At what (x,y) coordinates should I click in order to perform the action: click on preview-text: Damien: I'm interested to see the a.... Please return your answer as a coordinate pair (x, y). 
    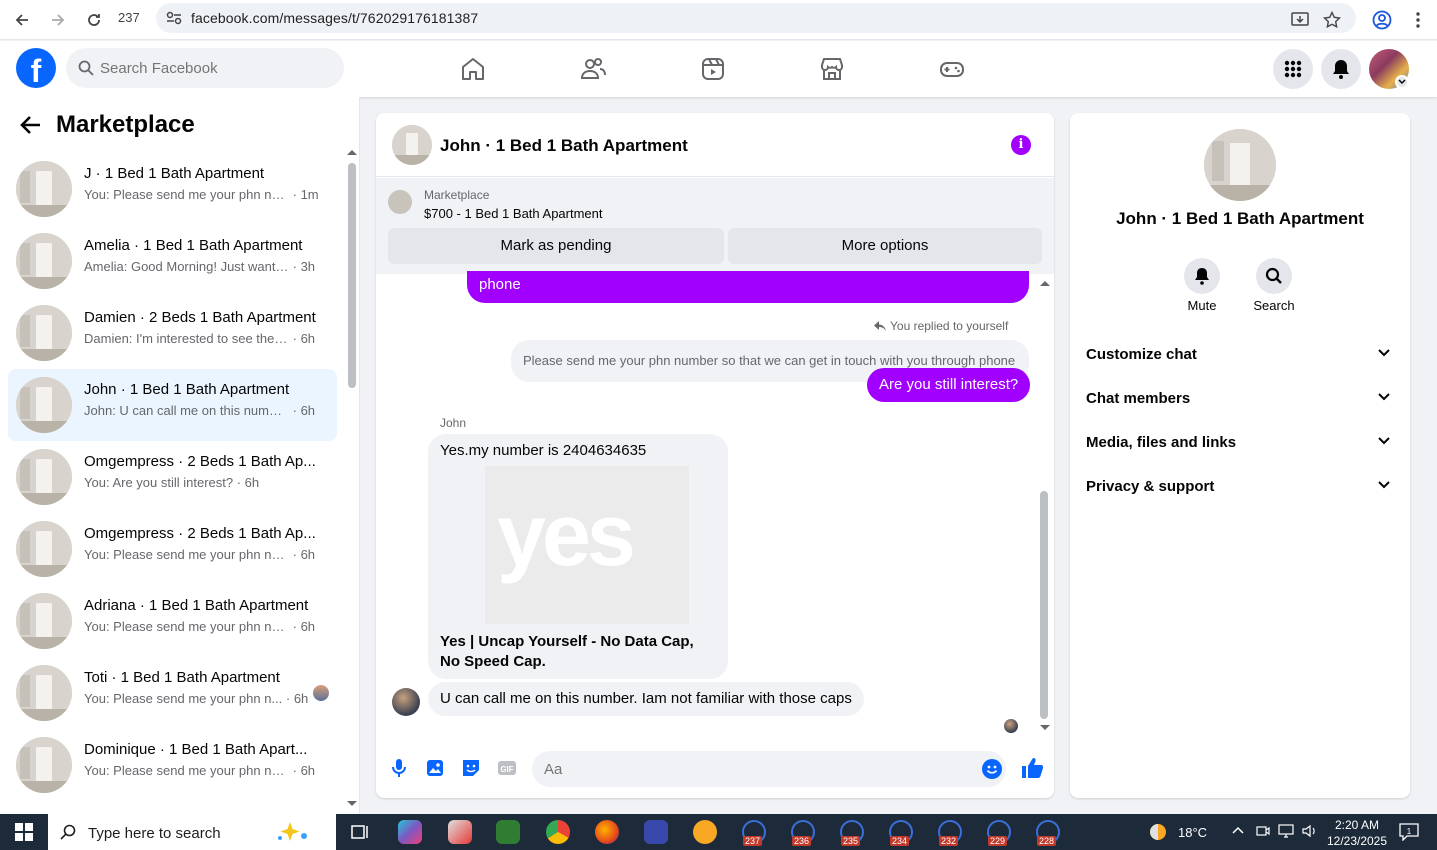
    Looking at the image, I should click on (186, 338).